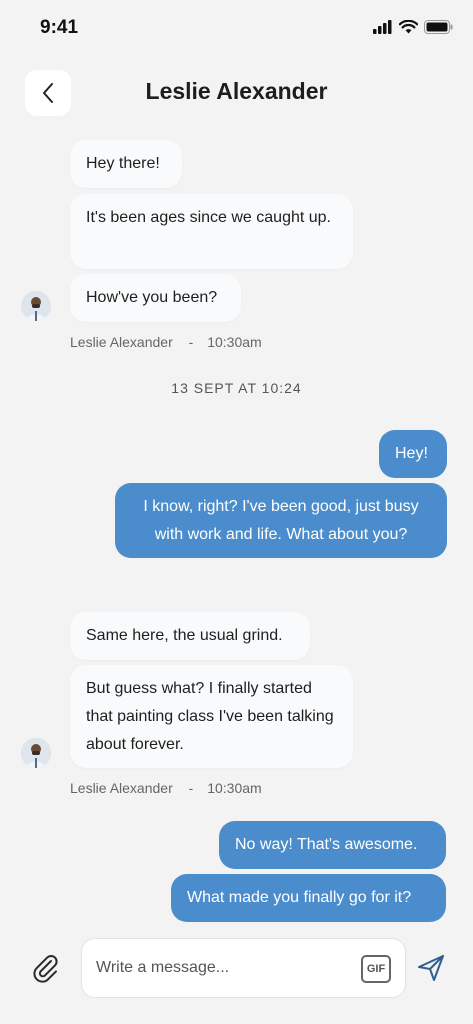  I want to click on attach-button, so click(45, 968).